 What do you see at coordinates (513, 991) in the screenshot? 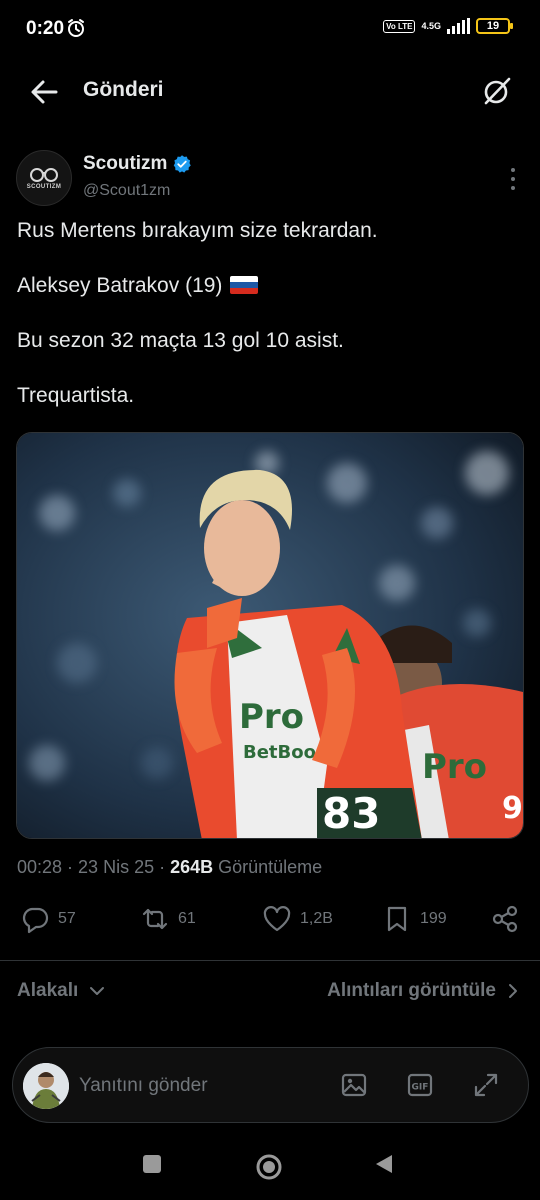
I see `chevron-right-icon` at bounding box center [513, 991].